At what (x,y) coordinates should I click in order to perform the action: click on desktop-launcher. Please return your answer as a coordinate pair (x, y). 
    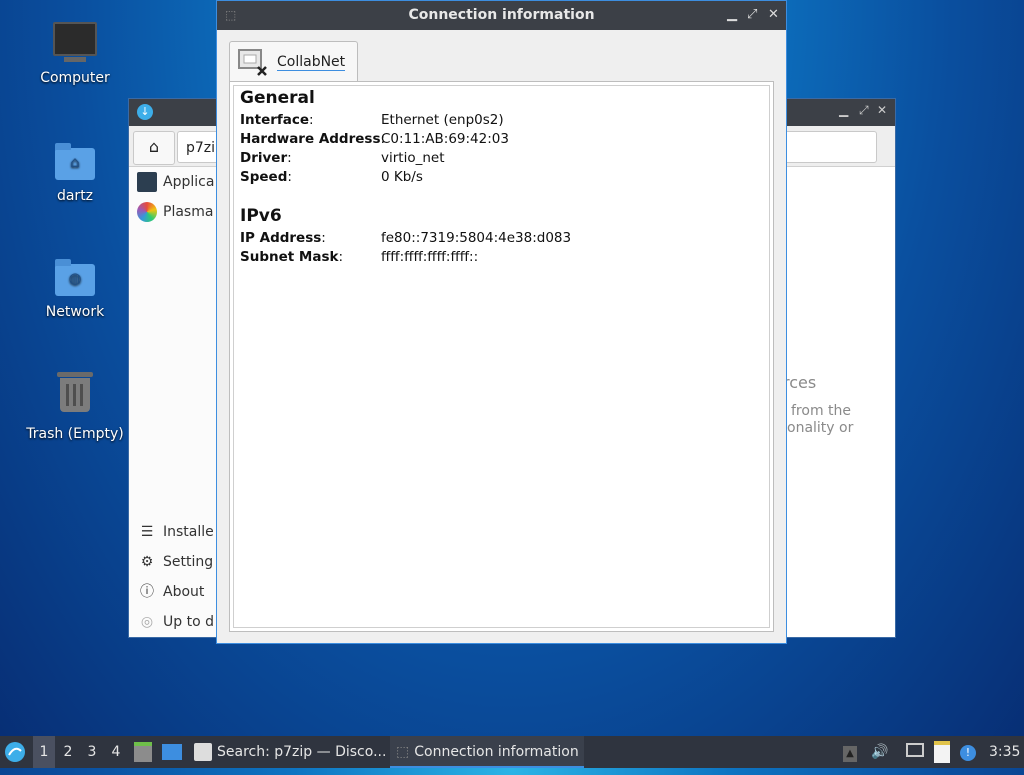
    Looking at the image, I should click on (173, 752).